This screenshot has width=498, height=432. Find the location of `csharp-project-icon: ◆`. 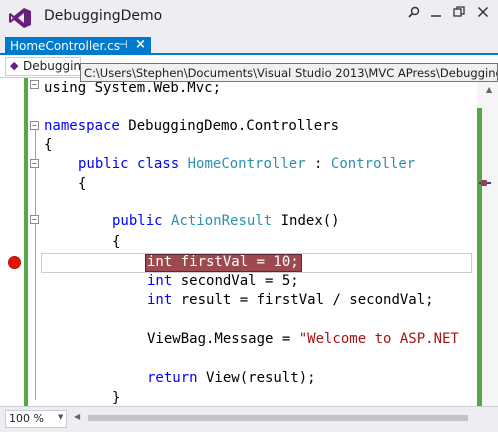

csharp-project-icon: ◆ is located at coordinates (14, 65).